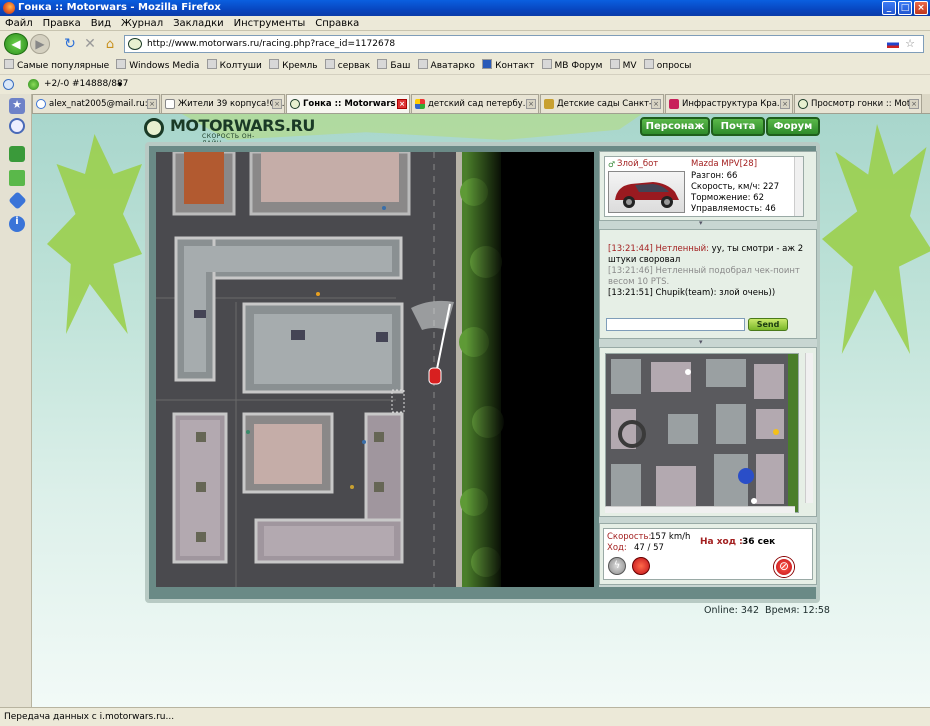 The width and height of the screenshot is (930, 726). Describe the element at coordinates (768, 324) in the screenshot. I see `chat-send-button: Send` at that location.